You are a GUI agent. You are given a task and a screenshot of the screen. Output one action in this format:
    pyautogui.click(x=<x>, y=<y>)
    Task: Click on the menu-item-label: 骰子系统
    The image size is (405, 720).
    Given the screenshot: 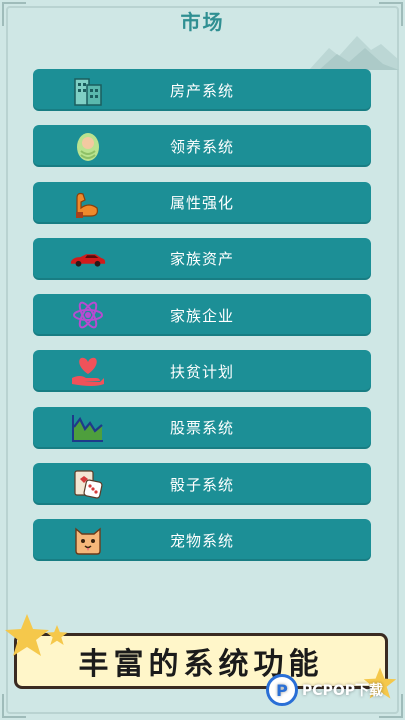 What is the action you would take?
    pyautogui.click(x=201, y=484)
    